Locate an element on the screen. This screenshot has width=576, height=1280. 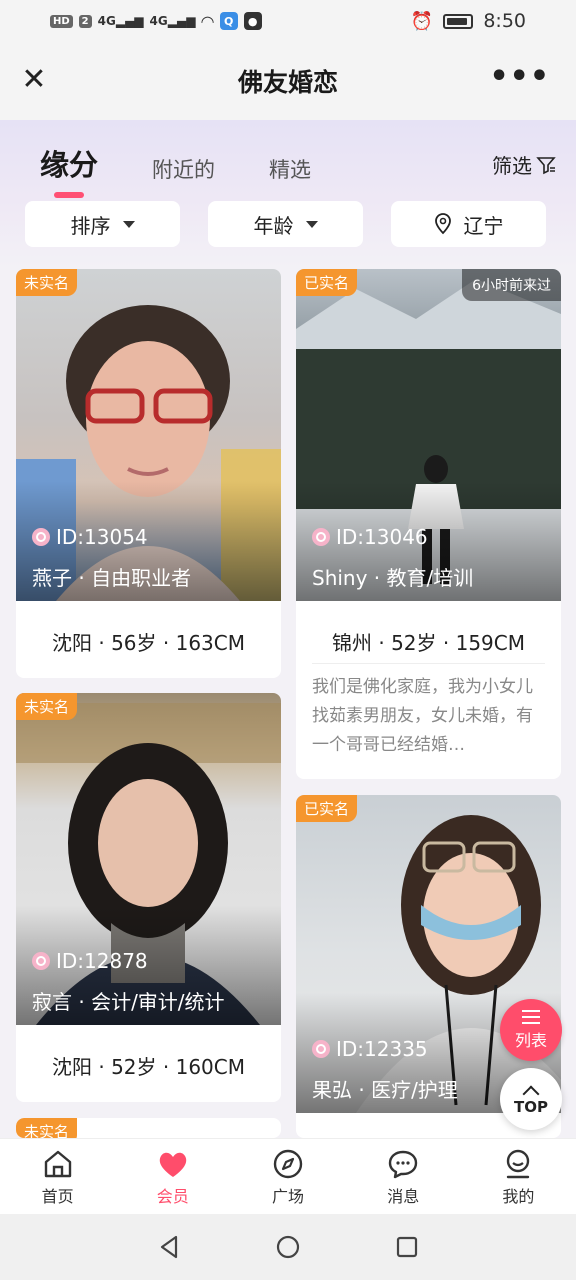
search-app-icon: Q is located at coordinates (228, 21).